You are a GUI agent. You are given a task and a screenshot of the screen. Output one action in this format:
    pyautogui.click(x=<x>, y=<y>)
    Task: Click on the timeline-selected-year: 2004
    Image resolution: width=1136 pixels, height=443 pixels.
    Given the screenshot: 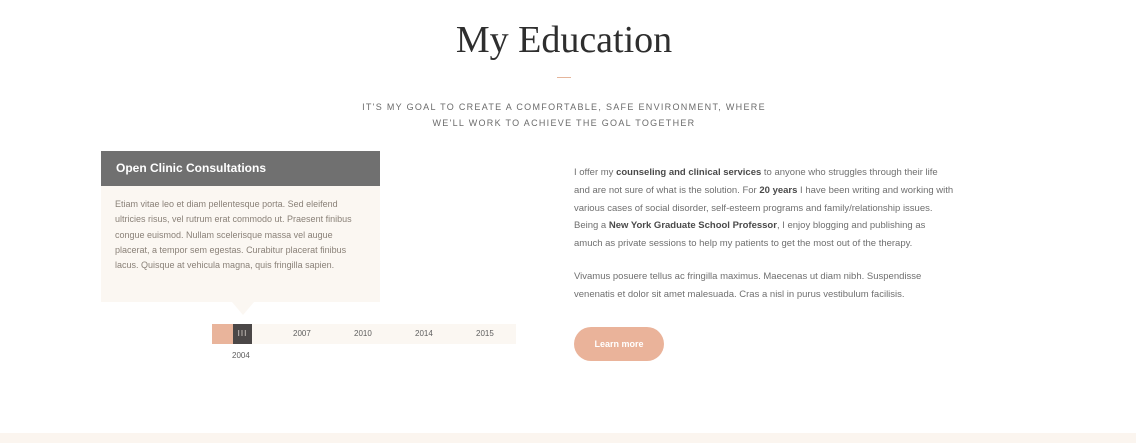 What is the action you would take?
    pyautogui.click(x=241, y=355)
    